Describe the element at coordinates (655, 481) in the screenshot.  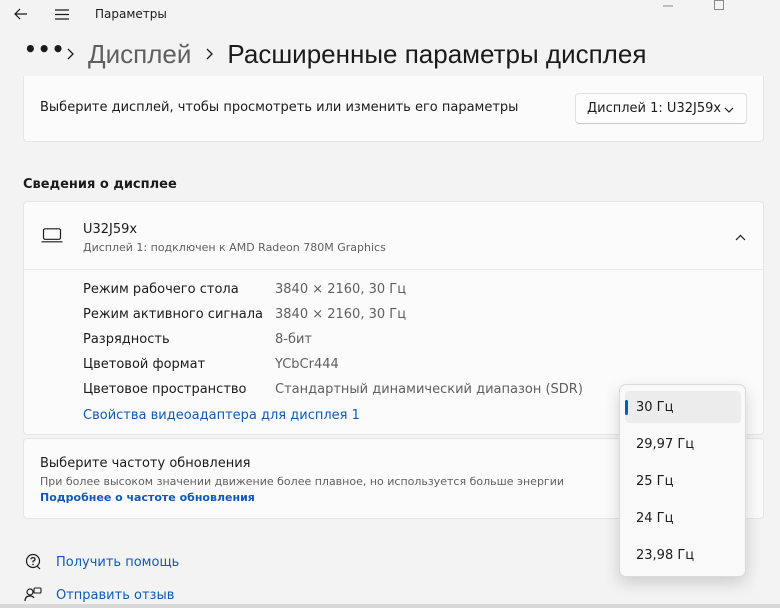
I see `refresh-rate-option-label: 25 Гц` at that location.